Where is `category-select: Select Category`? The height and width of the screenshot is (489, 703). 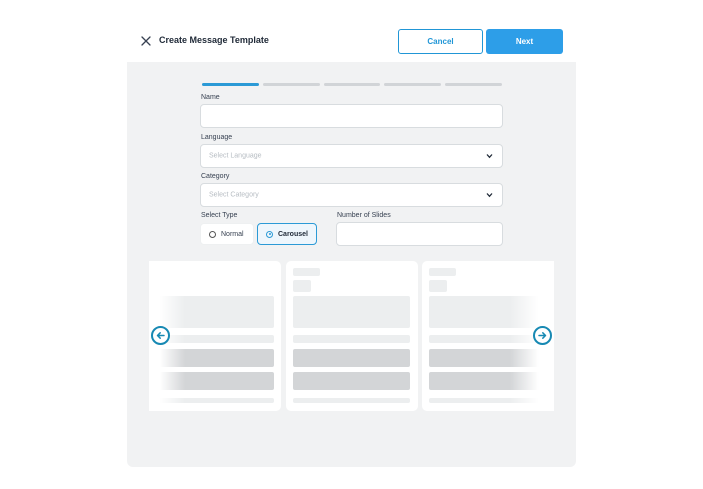 category-select: Select Category is located at coordinates (351, 195).